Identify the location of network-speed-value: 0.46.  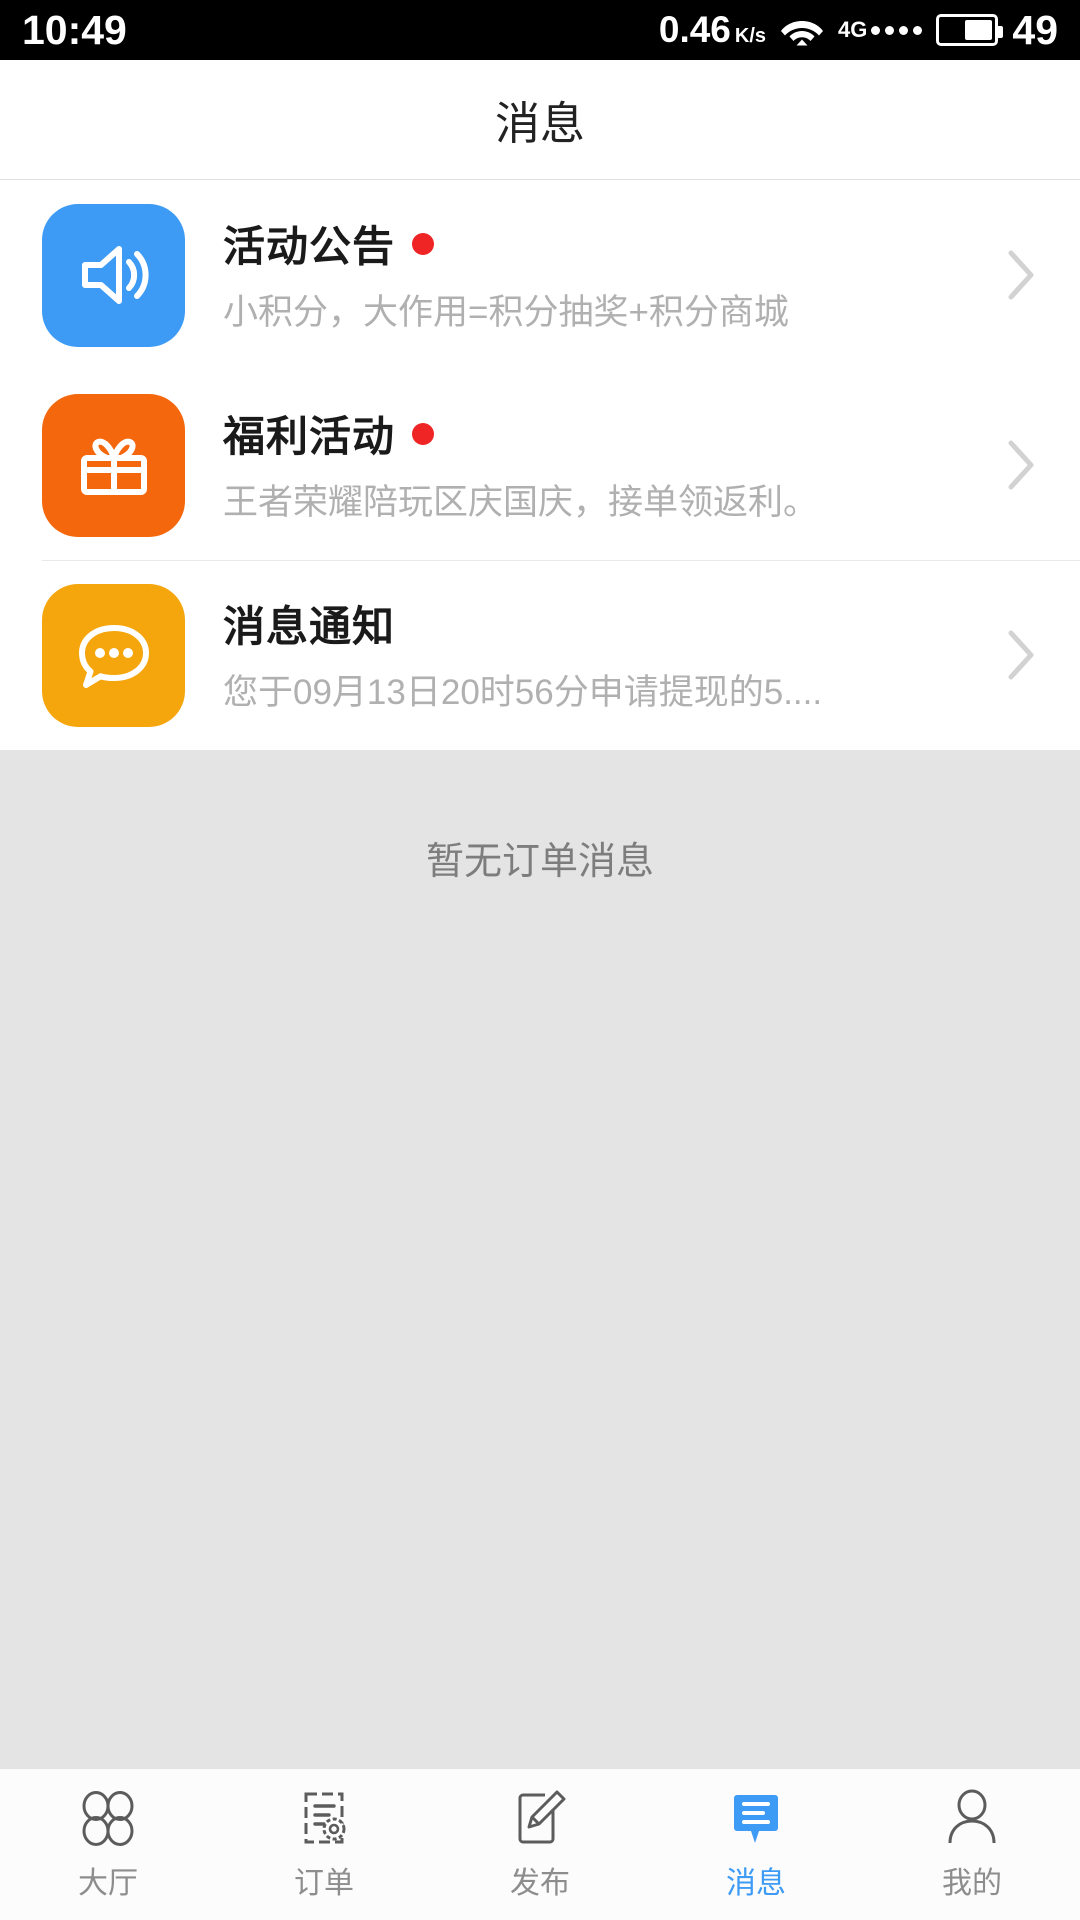
(694, 29).